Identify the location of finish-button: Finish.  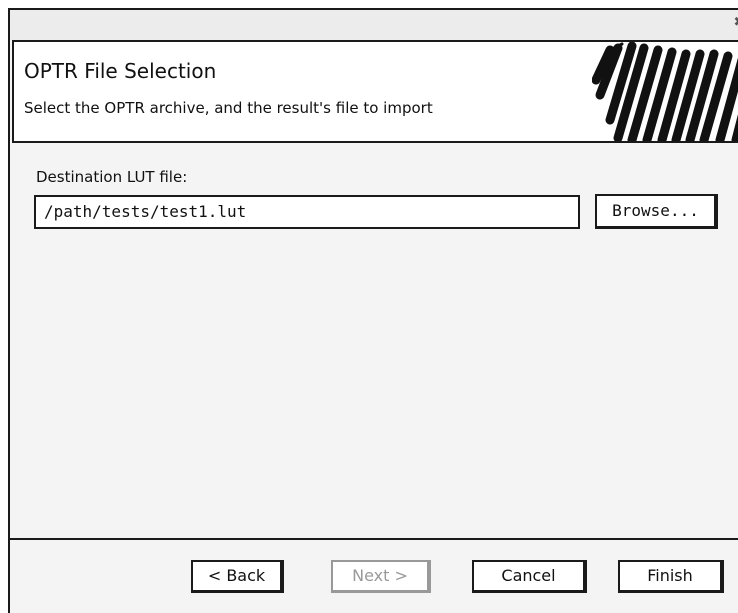
(671, 576).